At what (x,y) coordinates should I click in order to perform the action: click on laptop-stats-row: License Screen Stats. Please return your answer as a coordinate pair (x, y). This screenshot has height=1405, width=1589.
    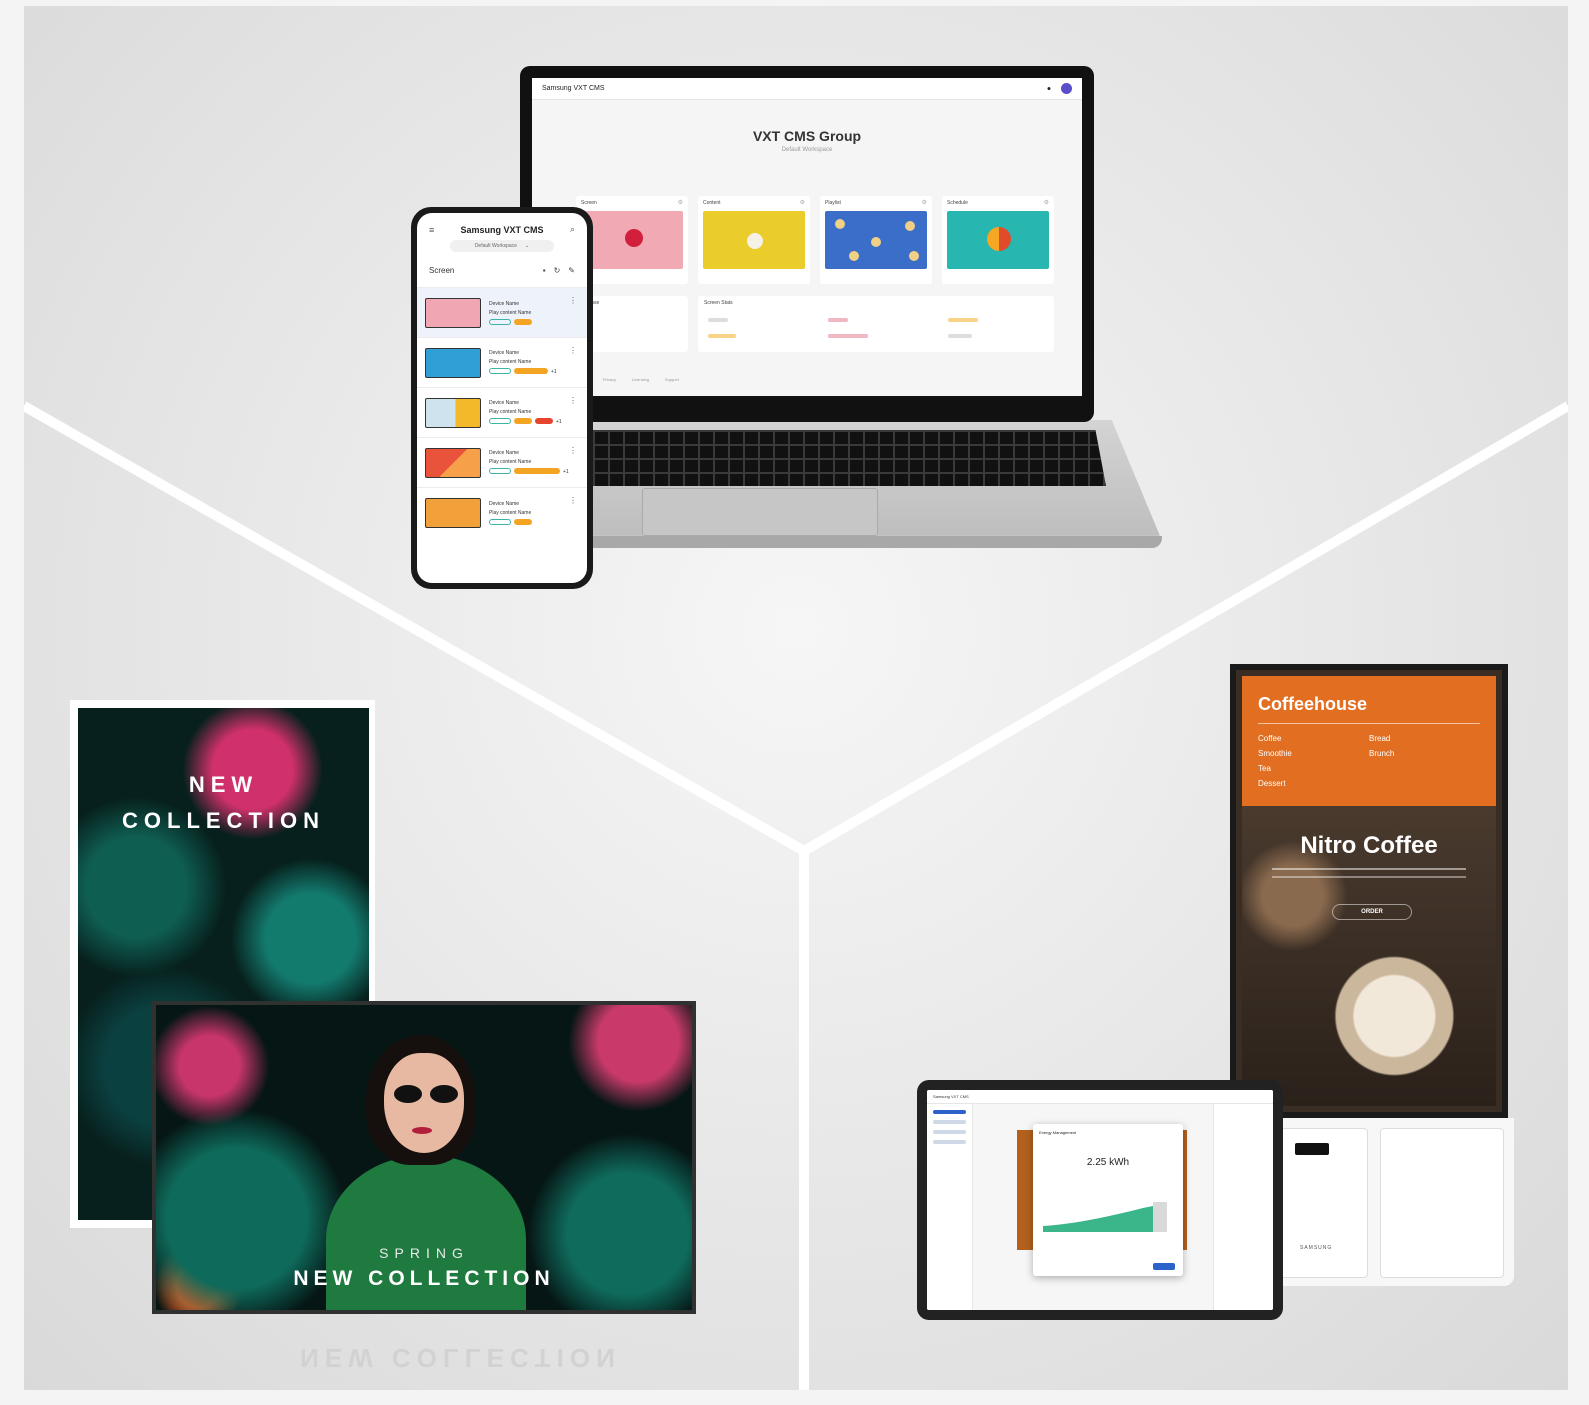
    Looking at the image, I should click on (815, 324).